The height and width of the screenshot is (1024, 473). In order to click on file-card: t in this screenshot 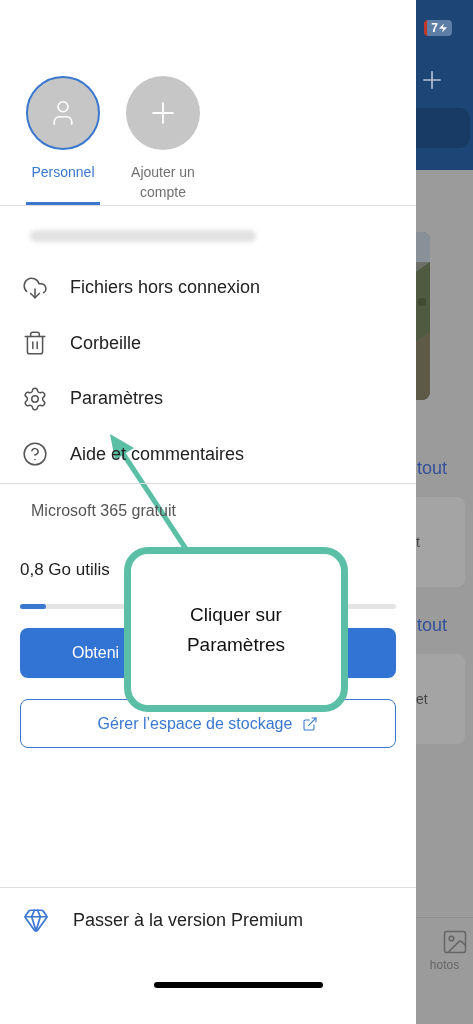, I will do `click(440, 542)`.